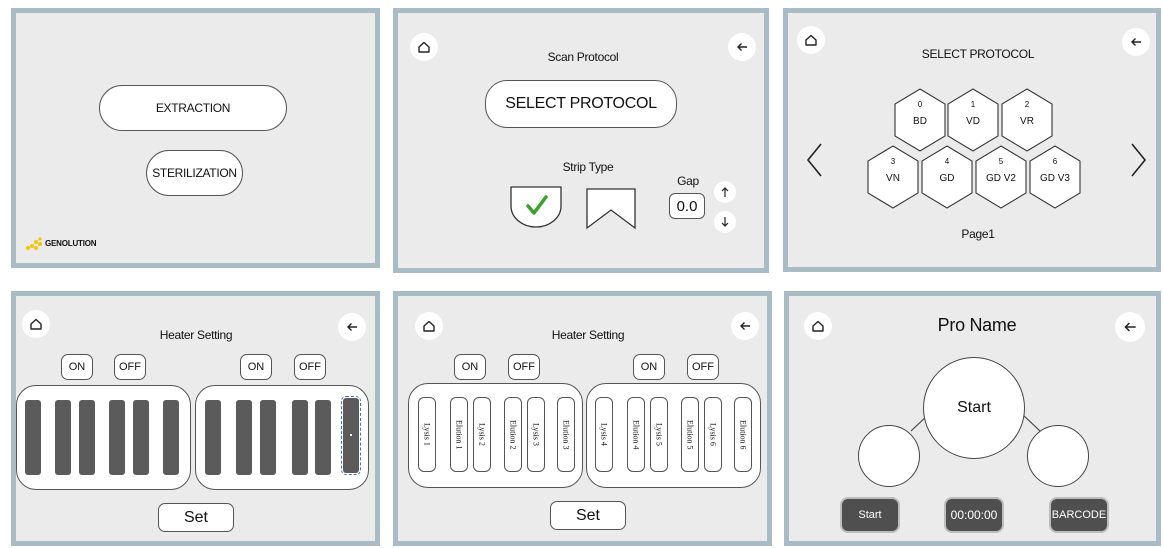  I want to click on gap-label: Gap, so click(688, 181).